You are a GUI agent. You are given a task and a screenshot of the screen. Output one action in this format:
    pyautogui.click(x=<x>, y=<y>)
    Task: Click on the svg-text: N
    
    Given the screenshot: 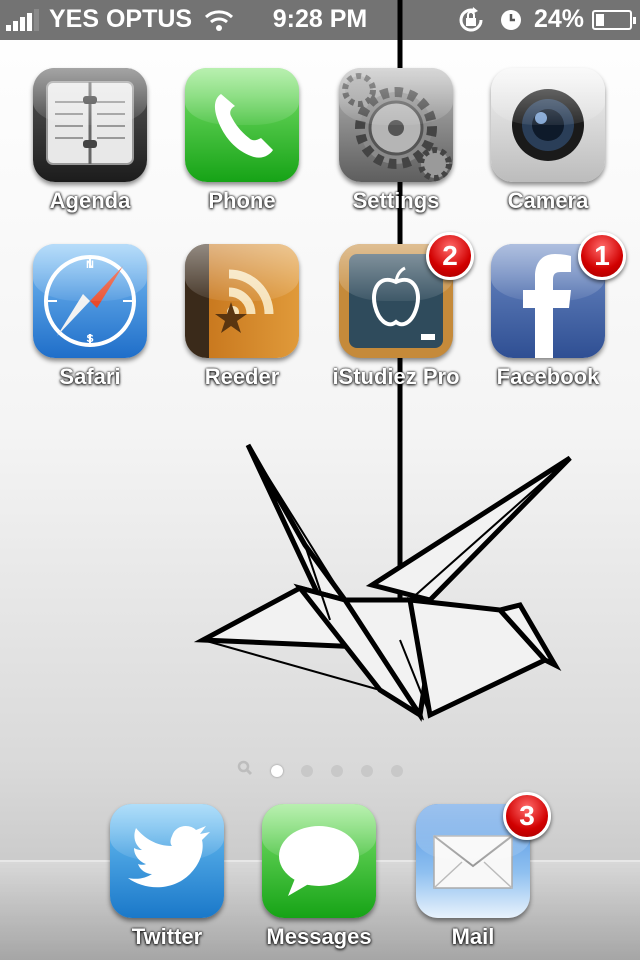 What is the action you would take?
    pyautogui.click(x=90, y=265)
    